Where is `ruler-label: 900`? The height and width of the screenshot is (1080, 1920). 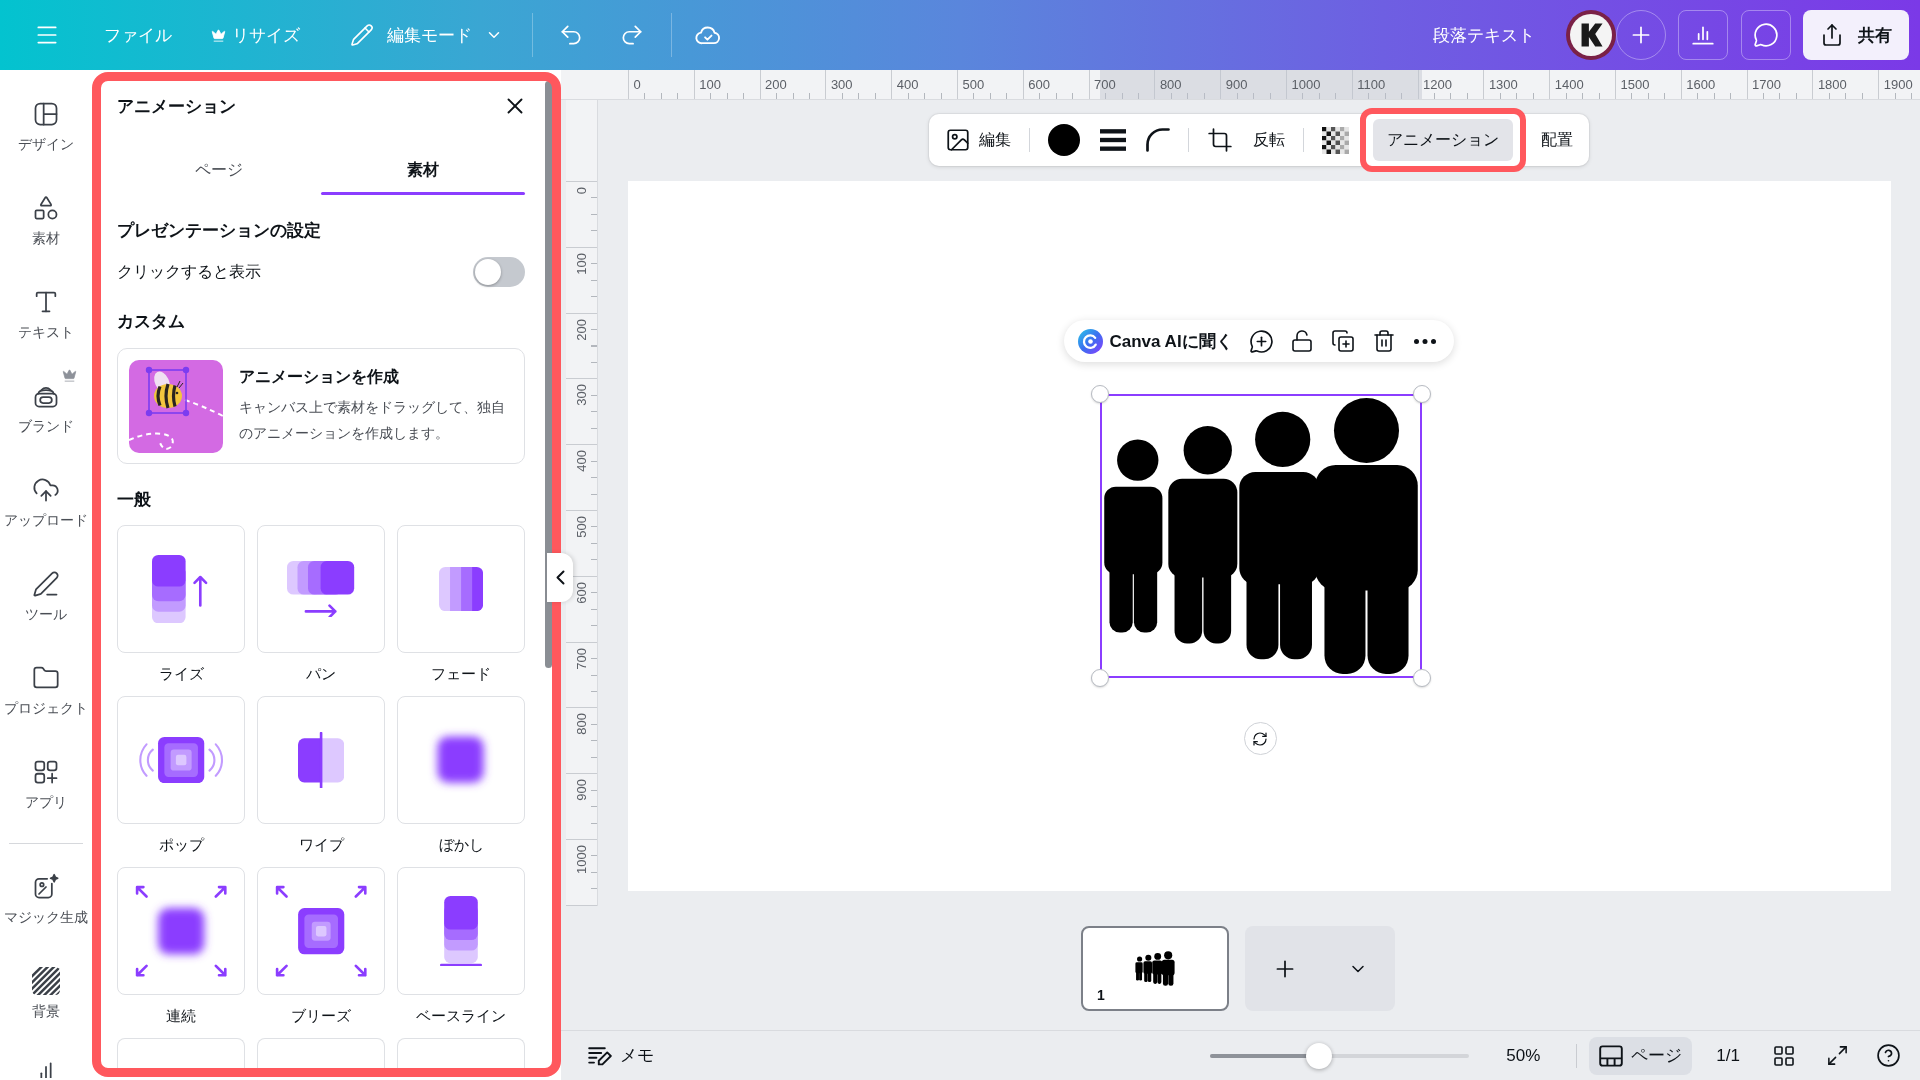 ruler-label: 900 is located at coordinates (581, 790).